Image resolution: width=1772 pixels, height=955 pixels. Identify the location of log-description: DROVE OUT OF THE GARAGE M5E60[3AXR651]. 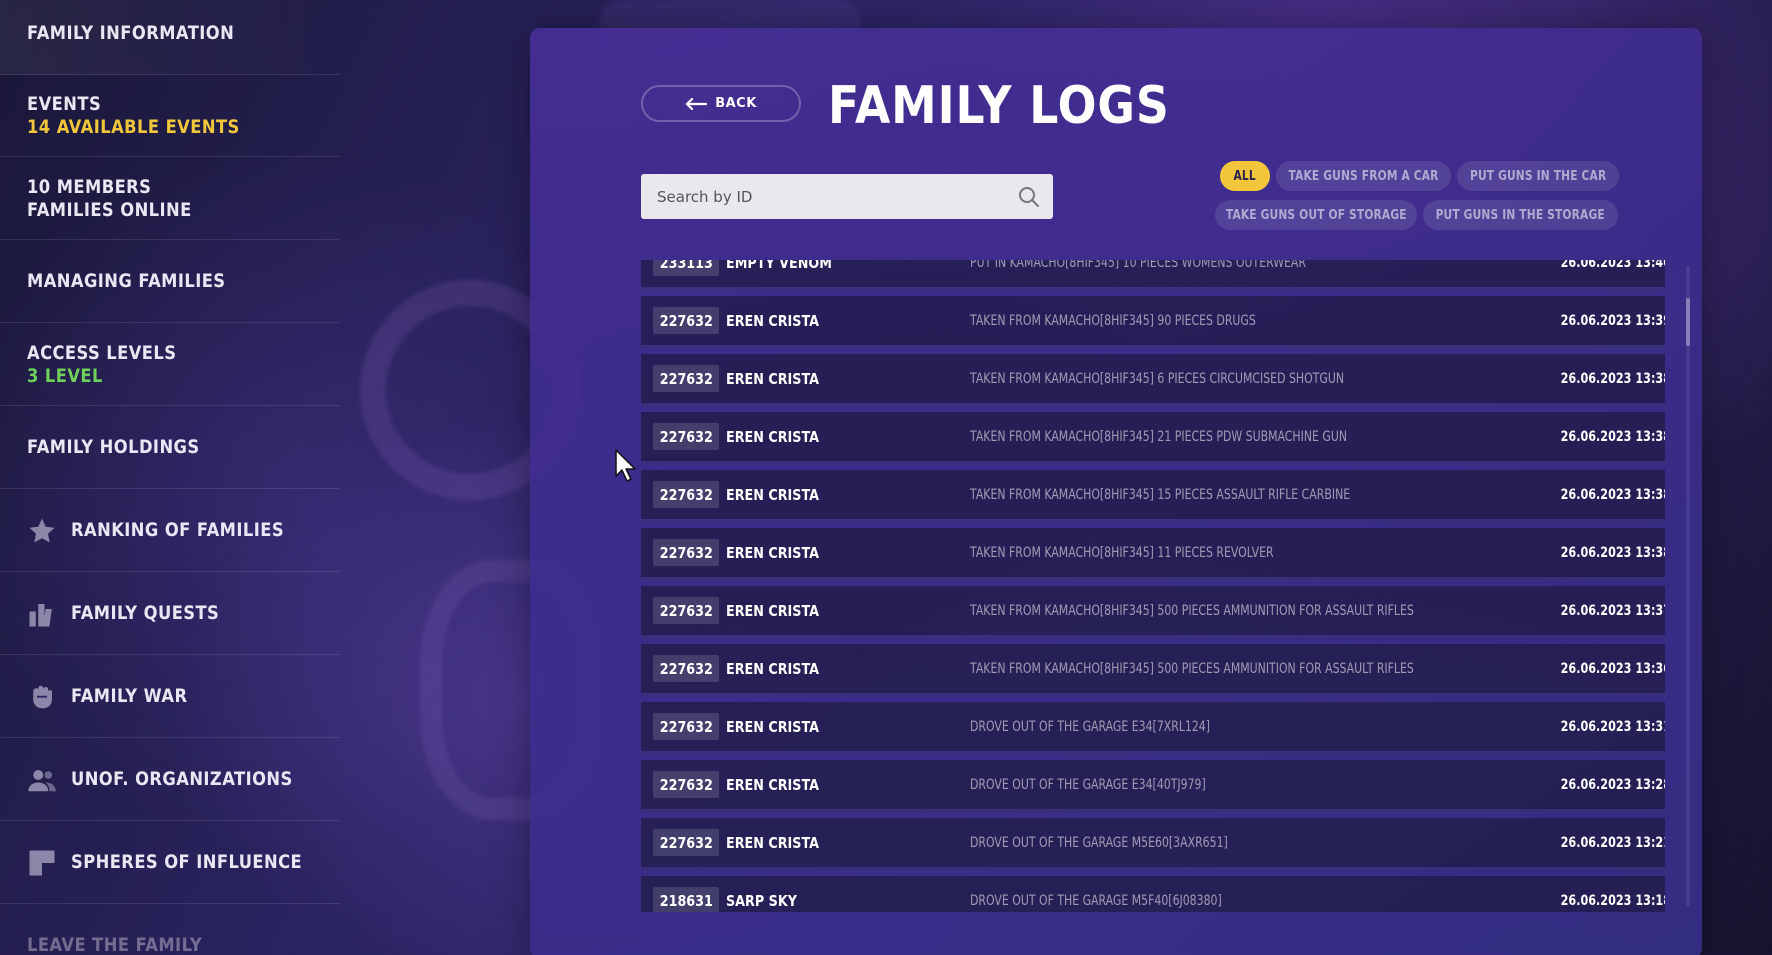
(1099, 842).